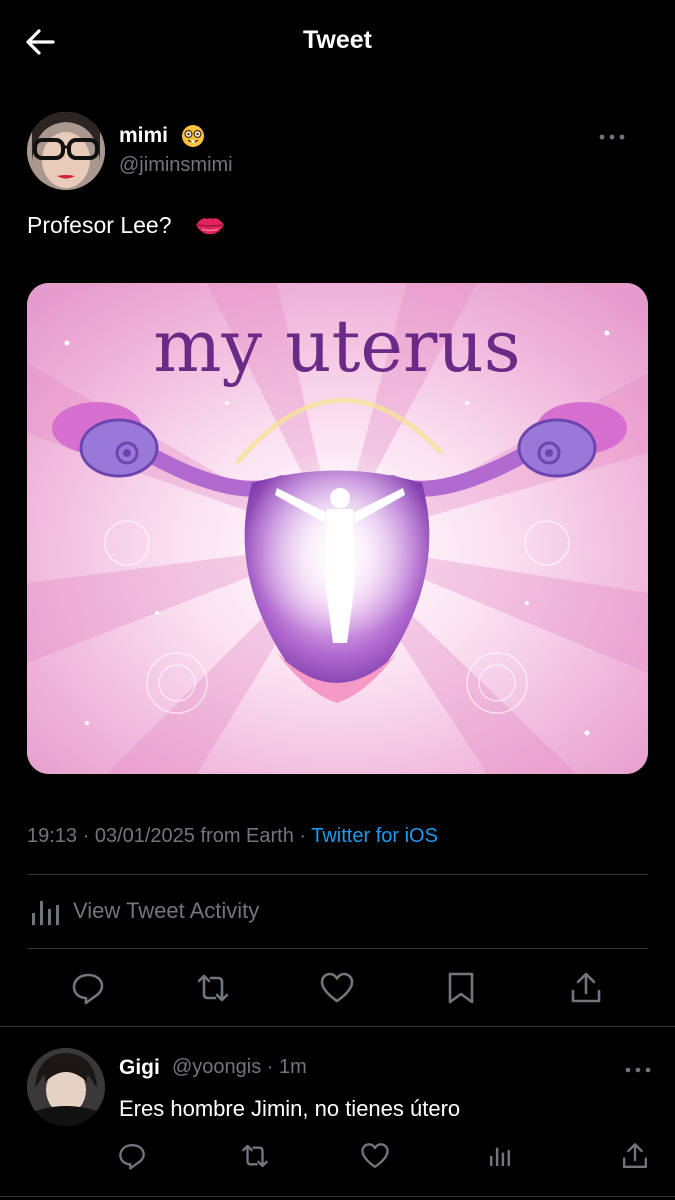 Image resolution: width=675 pixels, height=1200 pixels. Describe the element at coordinates (139, 1068) in the screenshot. I see `reply-author-name: Gigi` at that location.